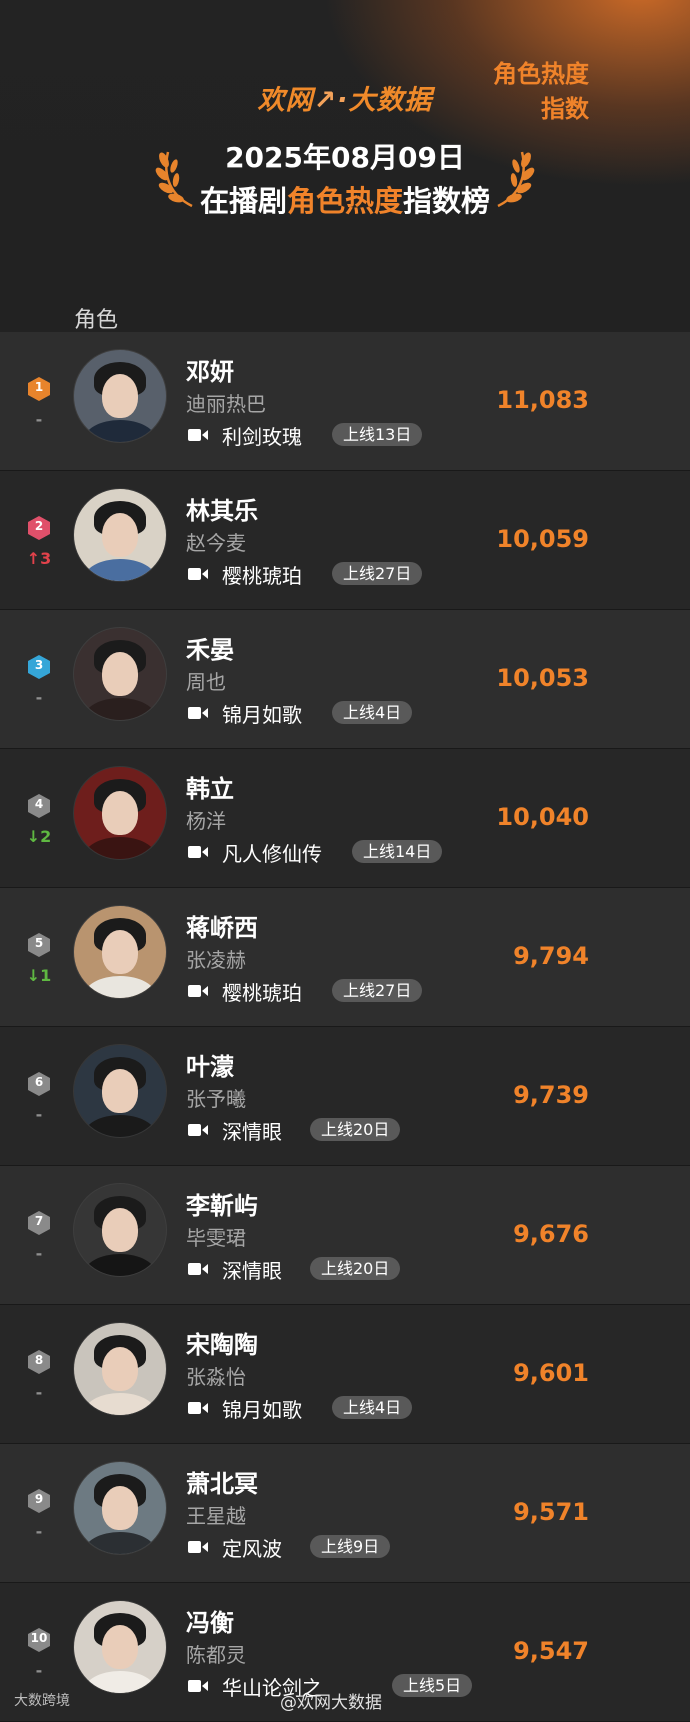  What do you see at coordinates (542, 400) in the screenshot?
I see `heat-score: 11,083` at bounding box center [542, 400].